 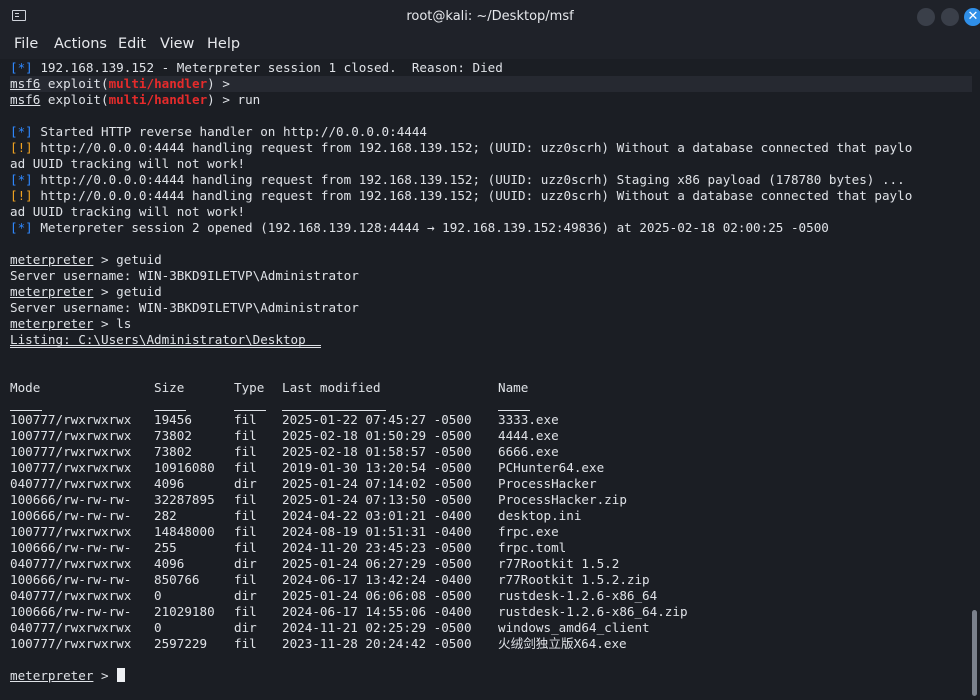 What do you see at coordinates (132, 44) in the screenshot?
I see `menu-edit: Edit` at bounding box center [132, 44].